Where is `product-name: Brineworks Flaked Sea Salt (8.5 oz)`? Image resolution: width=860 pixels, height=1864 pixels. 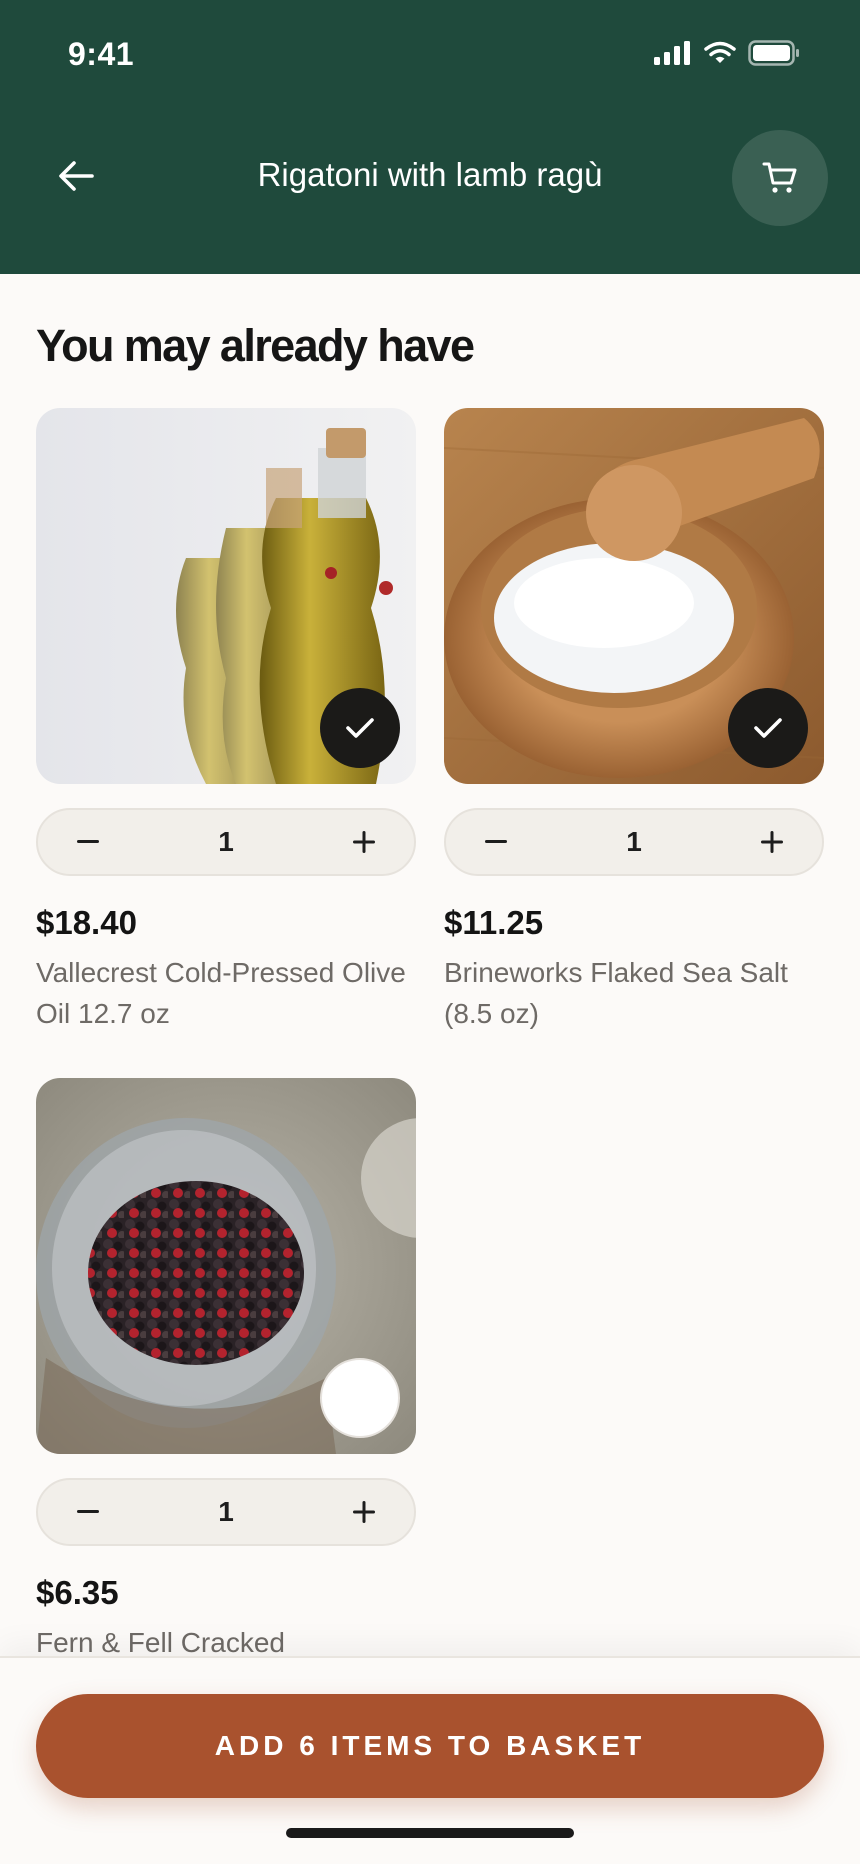 product-name: Brineworks Flaked Sea Salt (8.5 oz) is located at coordinates (616, 993).